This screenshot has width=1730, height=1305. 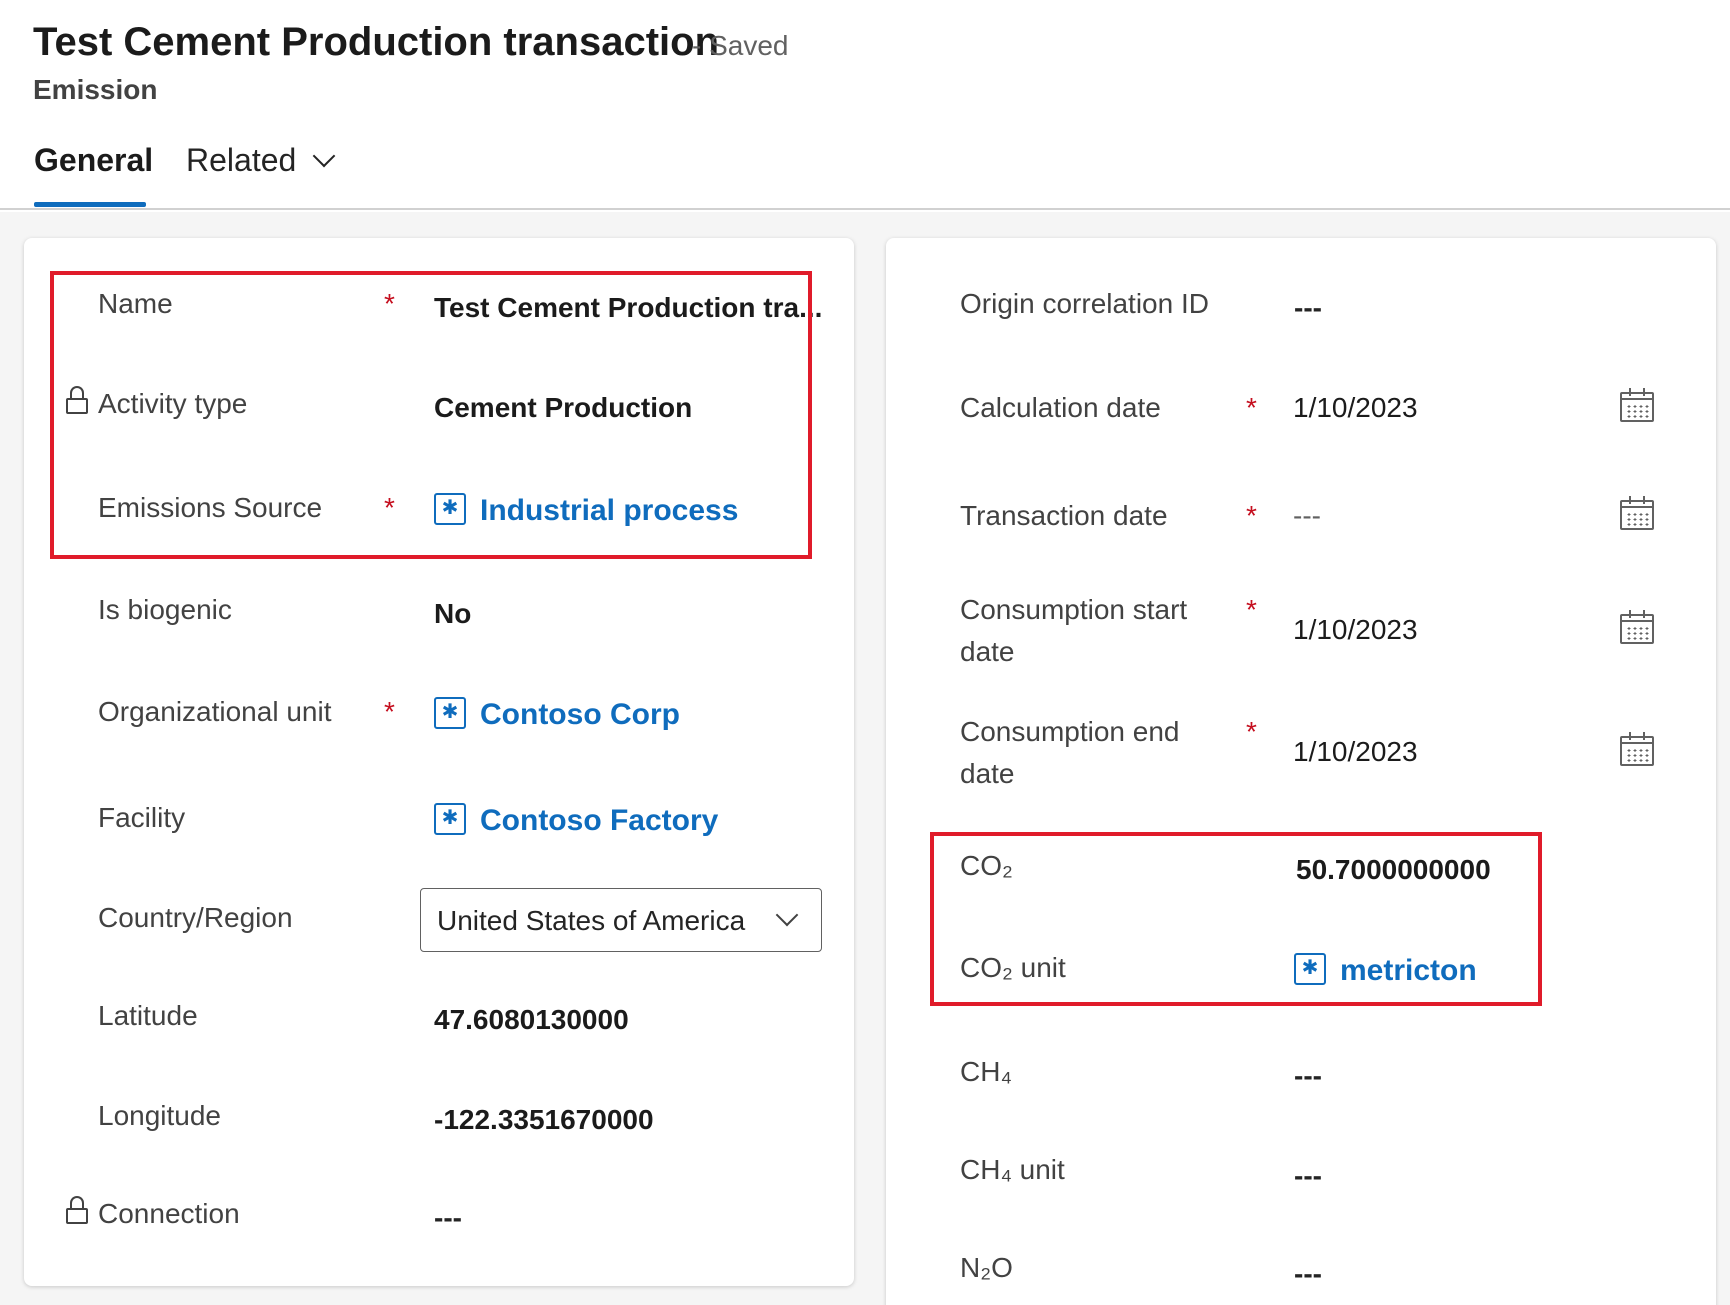 I want to click on facility-label: Facility, so click(x=142, y=817).